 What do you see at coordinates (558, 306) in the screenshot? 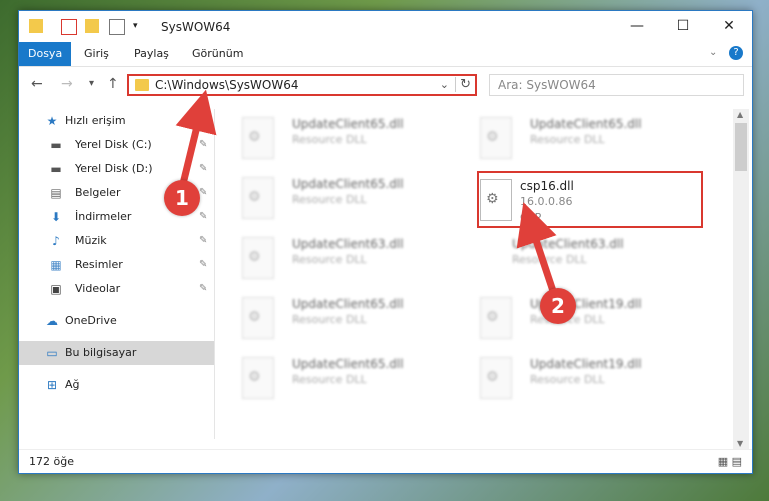
I see `step-2-badge: 2` at bounding box center [558, 306].